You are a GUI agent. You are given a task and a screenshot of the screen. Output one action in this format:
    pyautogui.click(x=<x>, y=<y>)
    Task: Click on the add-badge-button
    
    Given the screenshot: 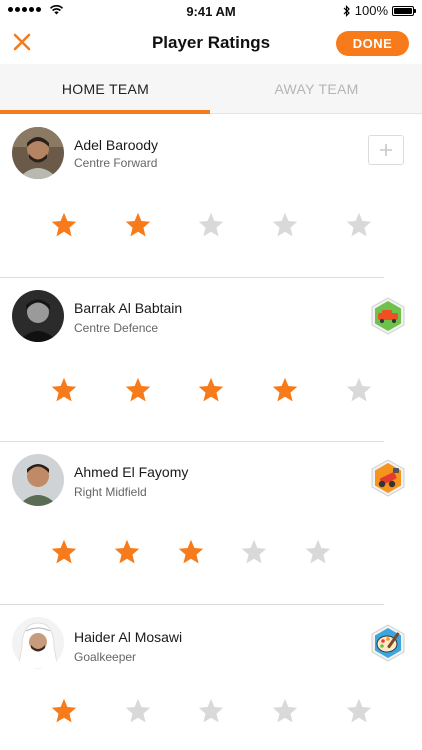 What is the action you would take?
    pyautogui.click(x=386, y=150)
    